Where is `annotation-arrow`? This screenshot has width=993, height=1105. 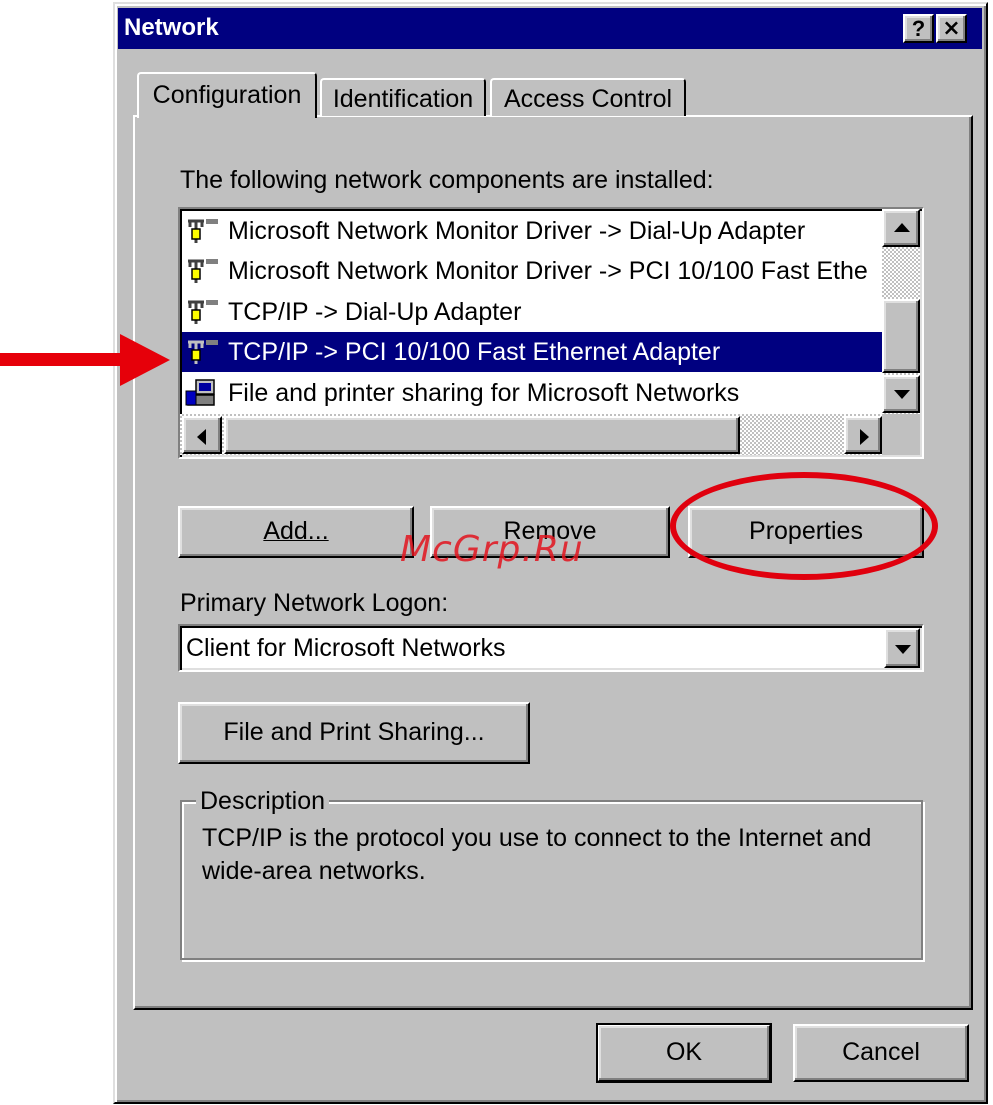
annotation-arrow is located at coordinates (61, 359).